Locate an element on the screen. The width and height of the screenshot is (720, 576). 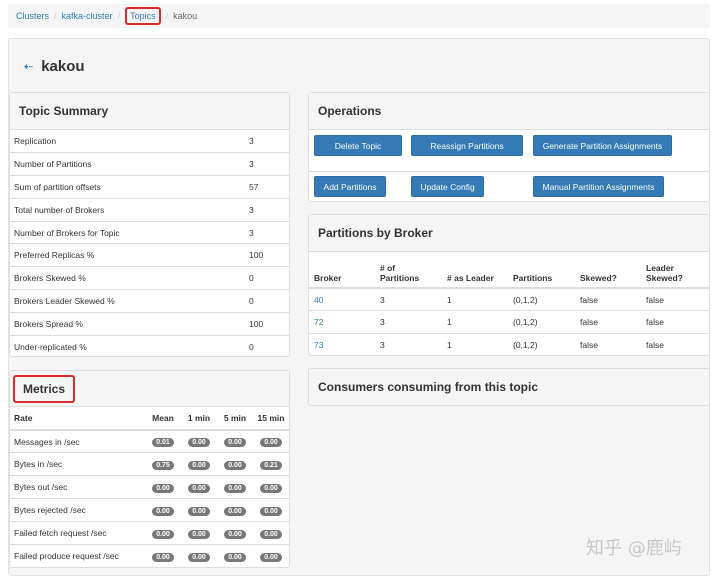
manual-partition-assignments-button: Manual Partition Assignments is located at coordinates (598, 186).